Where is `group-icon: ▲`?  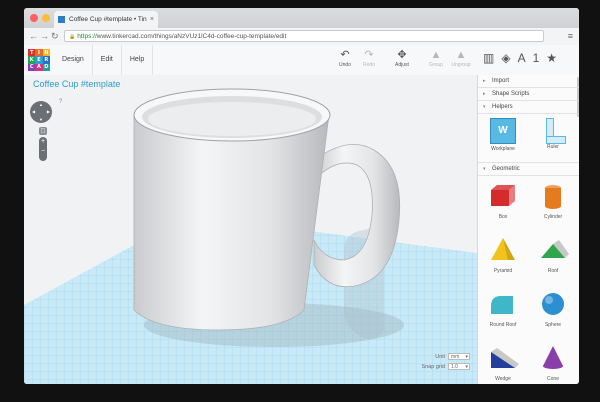 group-icon: ▲ is located at coordinates (436, 55).